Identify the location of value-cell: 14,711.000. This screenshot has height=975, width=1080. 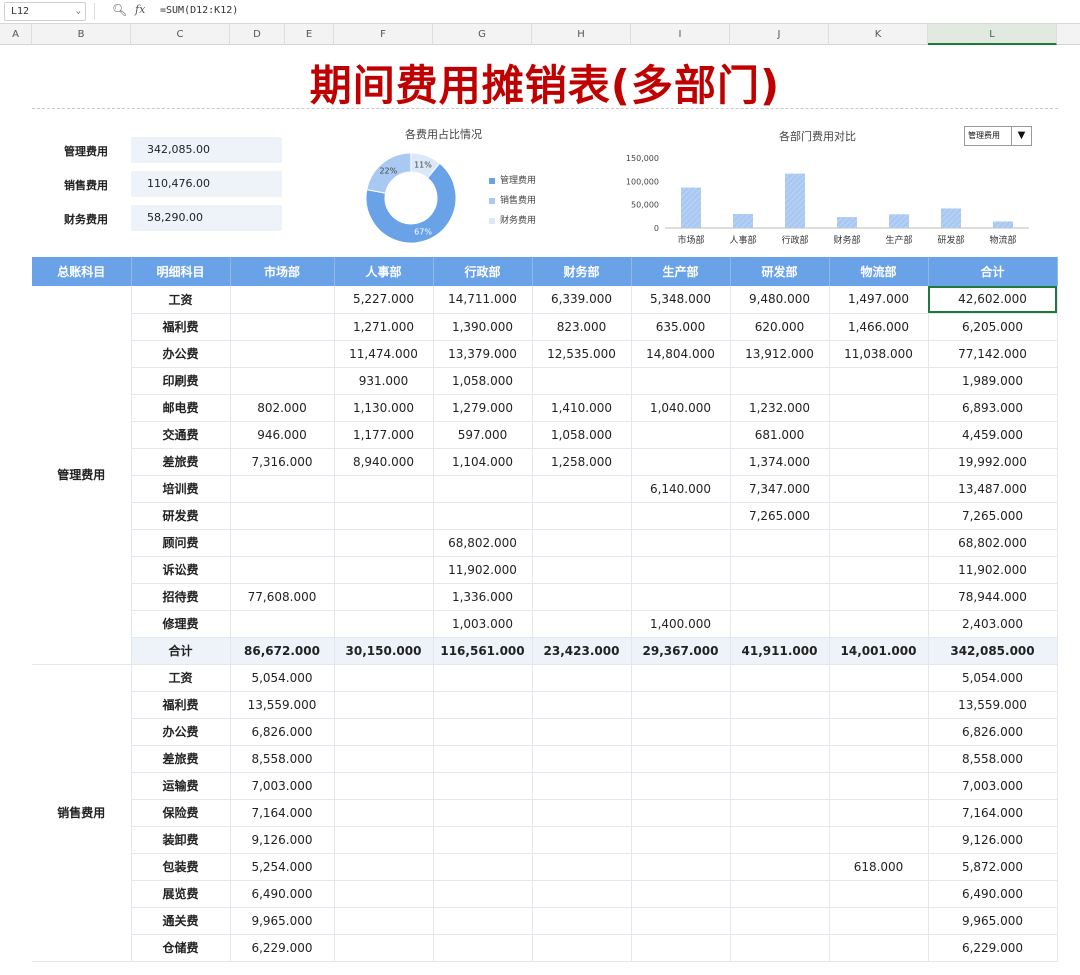
(483, 300).